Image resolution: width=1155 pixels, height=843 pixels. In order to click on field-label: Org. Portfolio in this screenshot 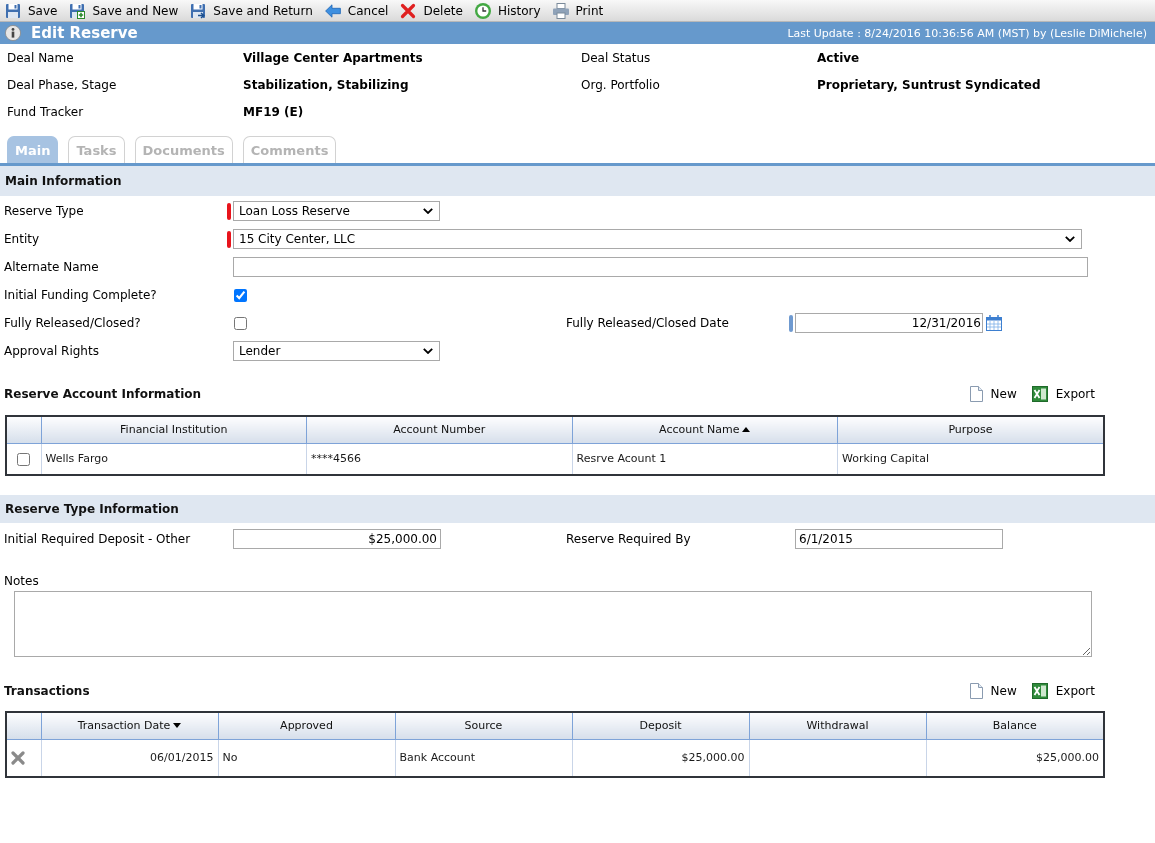, I will do `click(620, 84)`.